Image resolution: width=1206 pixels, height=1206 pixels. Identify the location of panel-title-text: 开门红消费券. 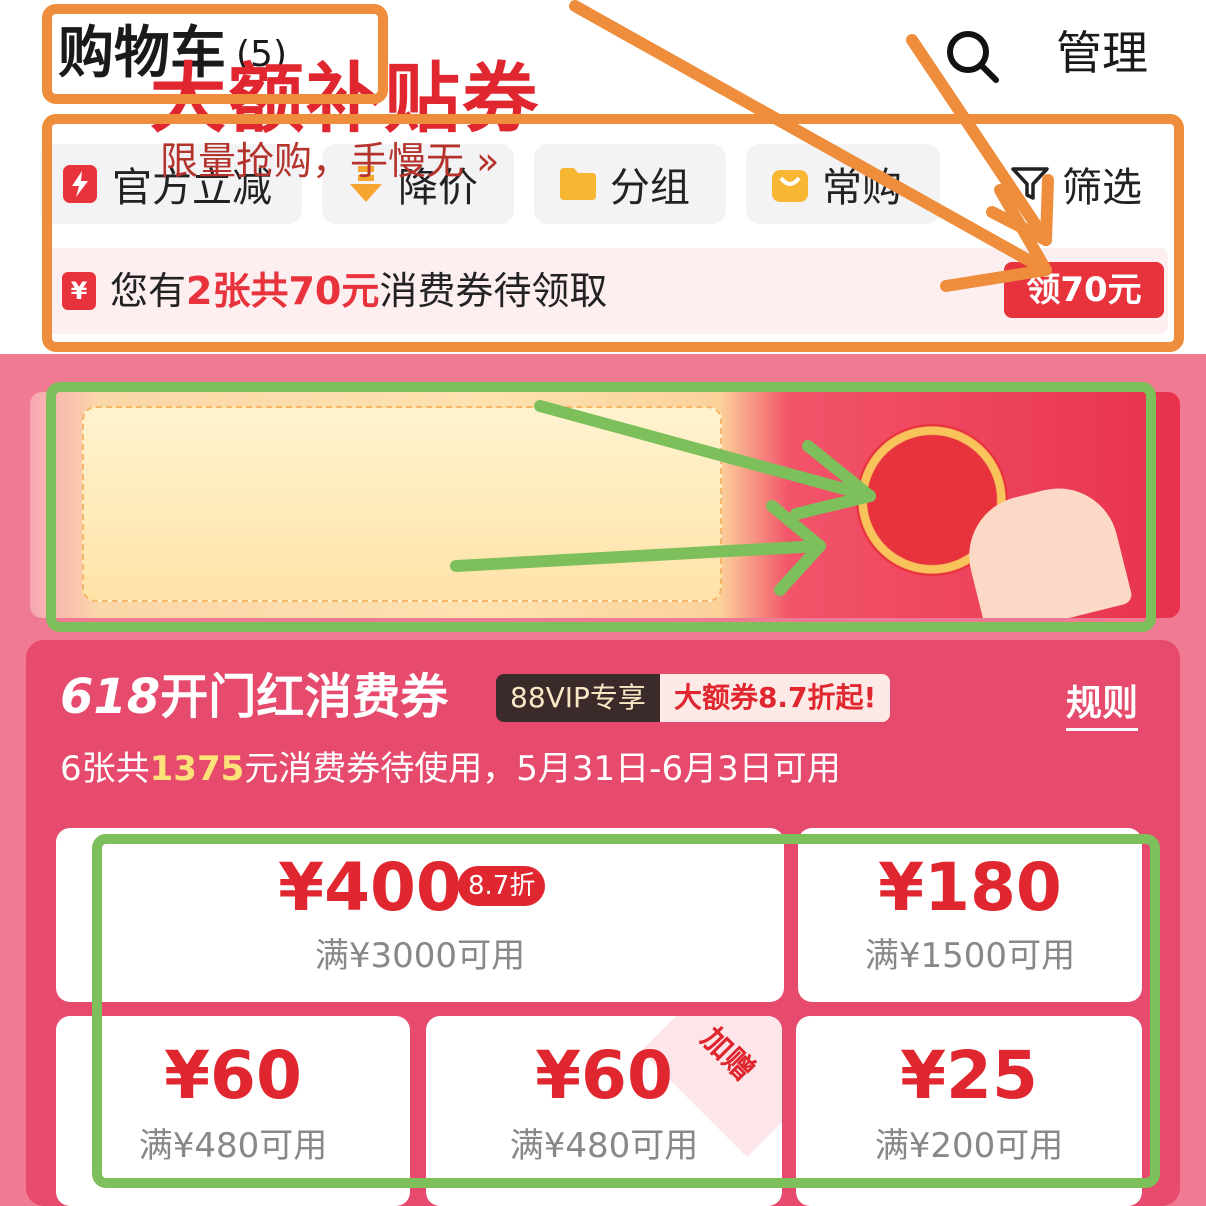
(304, 697).